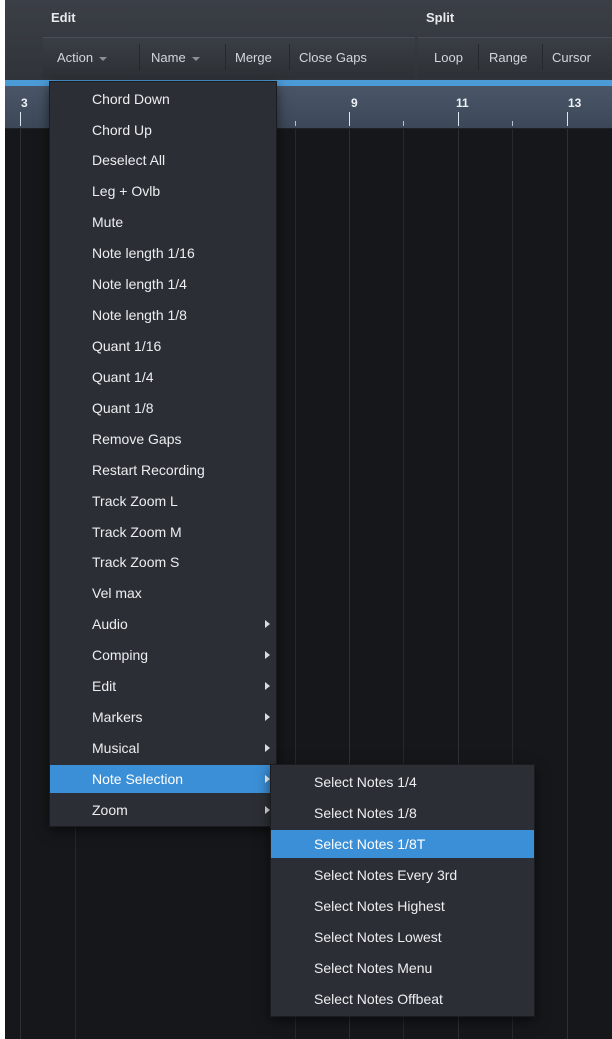 The height and width of the screenshot is (1039, 612). I want to click on submenu-item-select-notes-1-4: Select Notes 1/4, so click(402, 782).